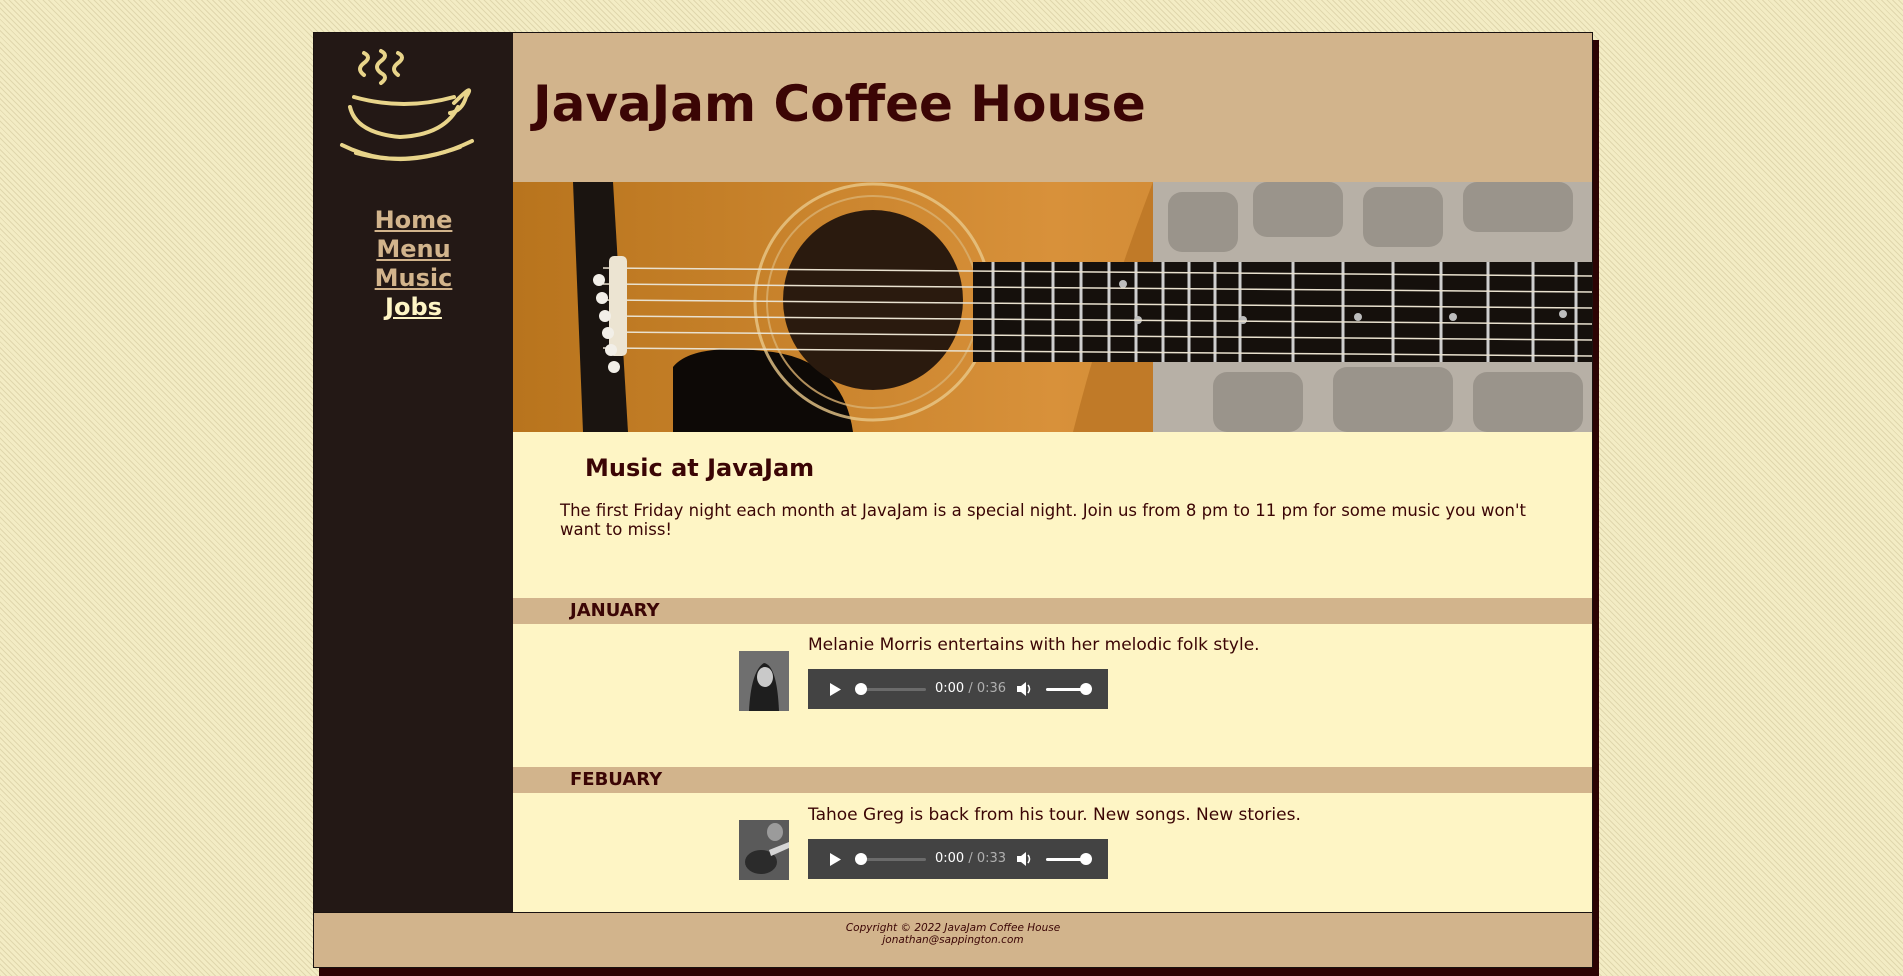  Describe the element at coordinates (700, 468) in the screenshot. I see `page-heading: Music at JavaJam` at that location.